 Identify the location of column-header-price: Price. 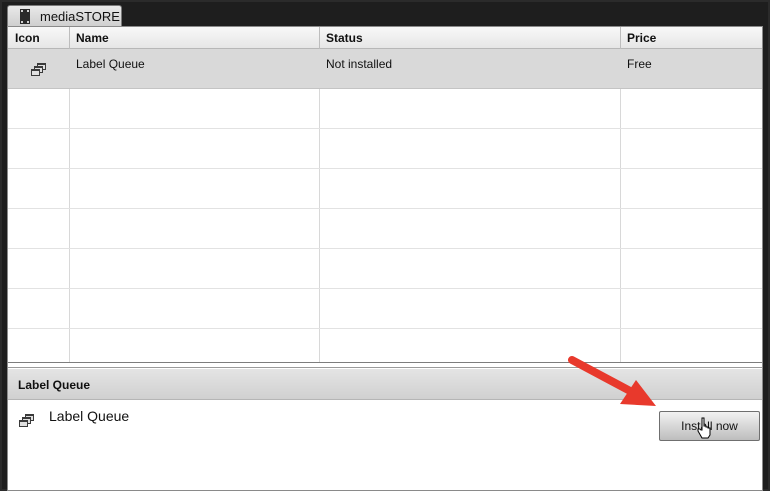
(641, 38).